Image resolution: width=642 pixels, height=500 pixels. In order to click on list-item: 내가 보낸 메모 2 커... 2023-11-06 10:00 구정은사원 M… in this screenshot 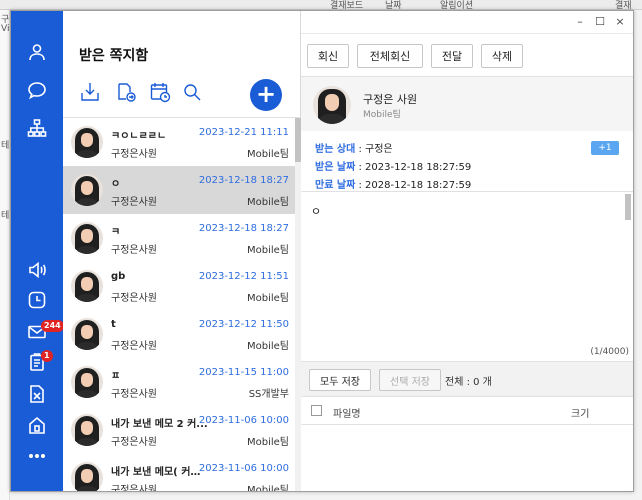, I will do `click(179, 430)`.